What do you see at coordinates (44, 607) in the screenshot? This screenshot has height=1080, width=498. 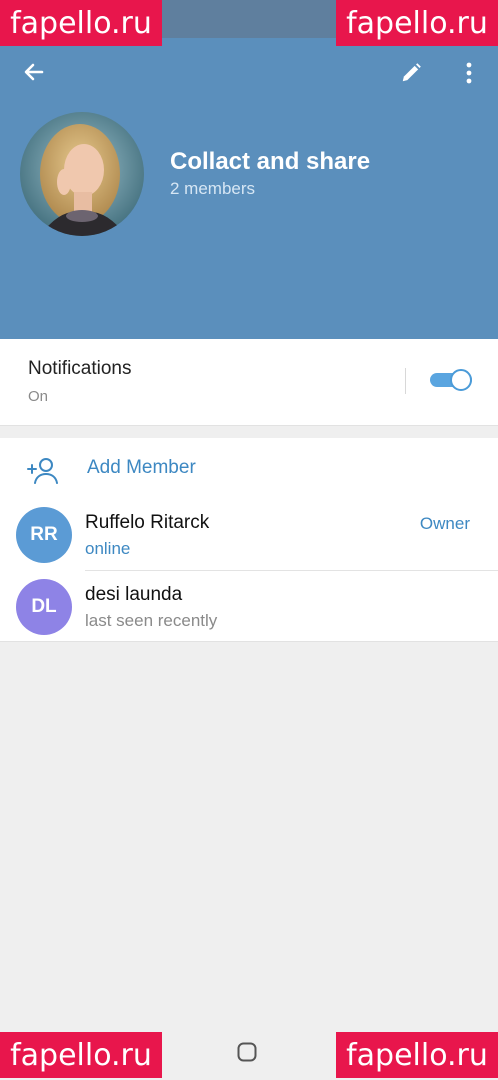 I see `avatar: DL` at bounding box center [44, 607].